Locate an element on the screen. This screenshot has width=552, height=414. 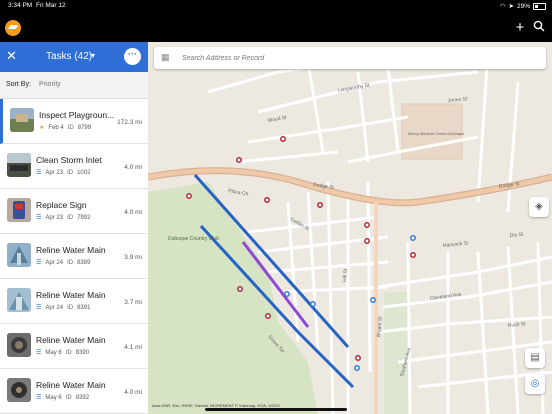
layers-icon: ◈ is located at coordinates (539, 206).